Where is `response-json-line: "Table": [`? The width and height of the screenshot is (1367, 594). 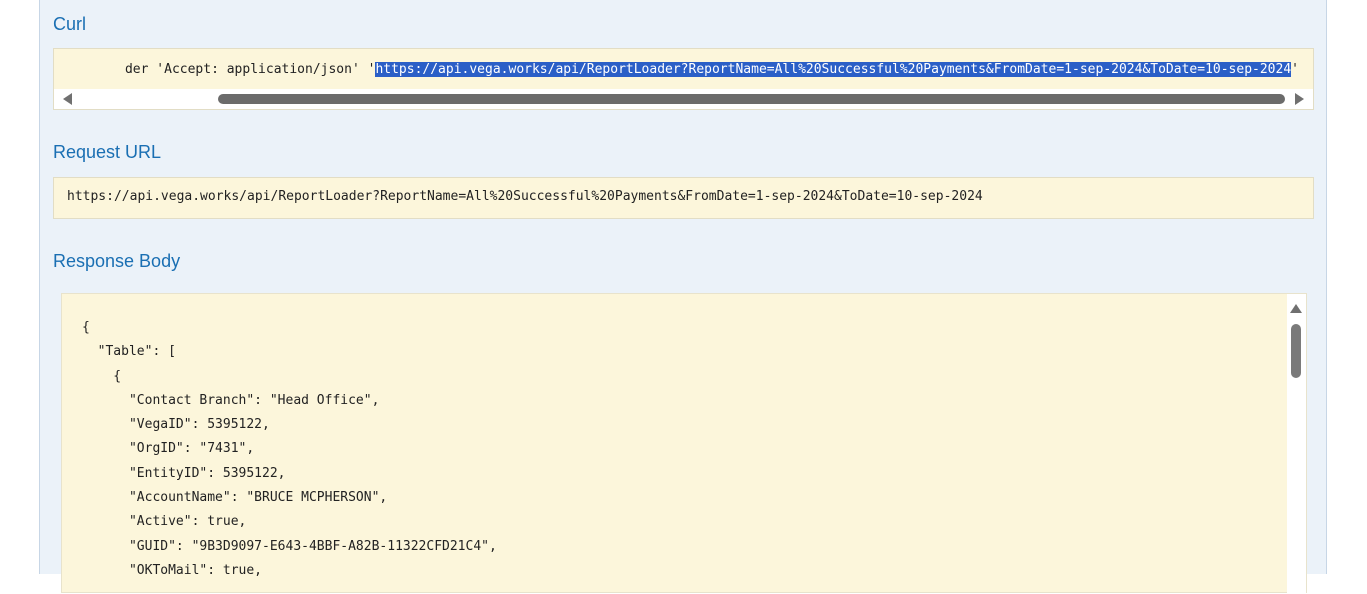
response-json-line: "Table": [ is located at coordinates (129, 352).